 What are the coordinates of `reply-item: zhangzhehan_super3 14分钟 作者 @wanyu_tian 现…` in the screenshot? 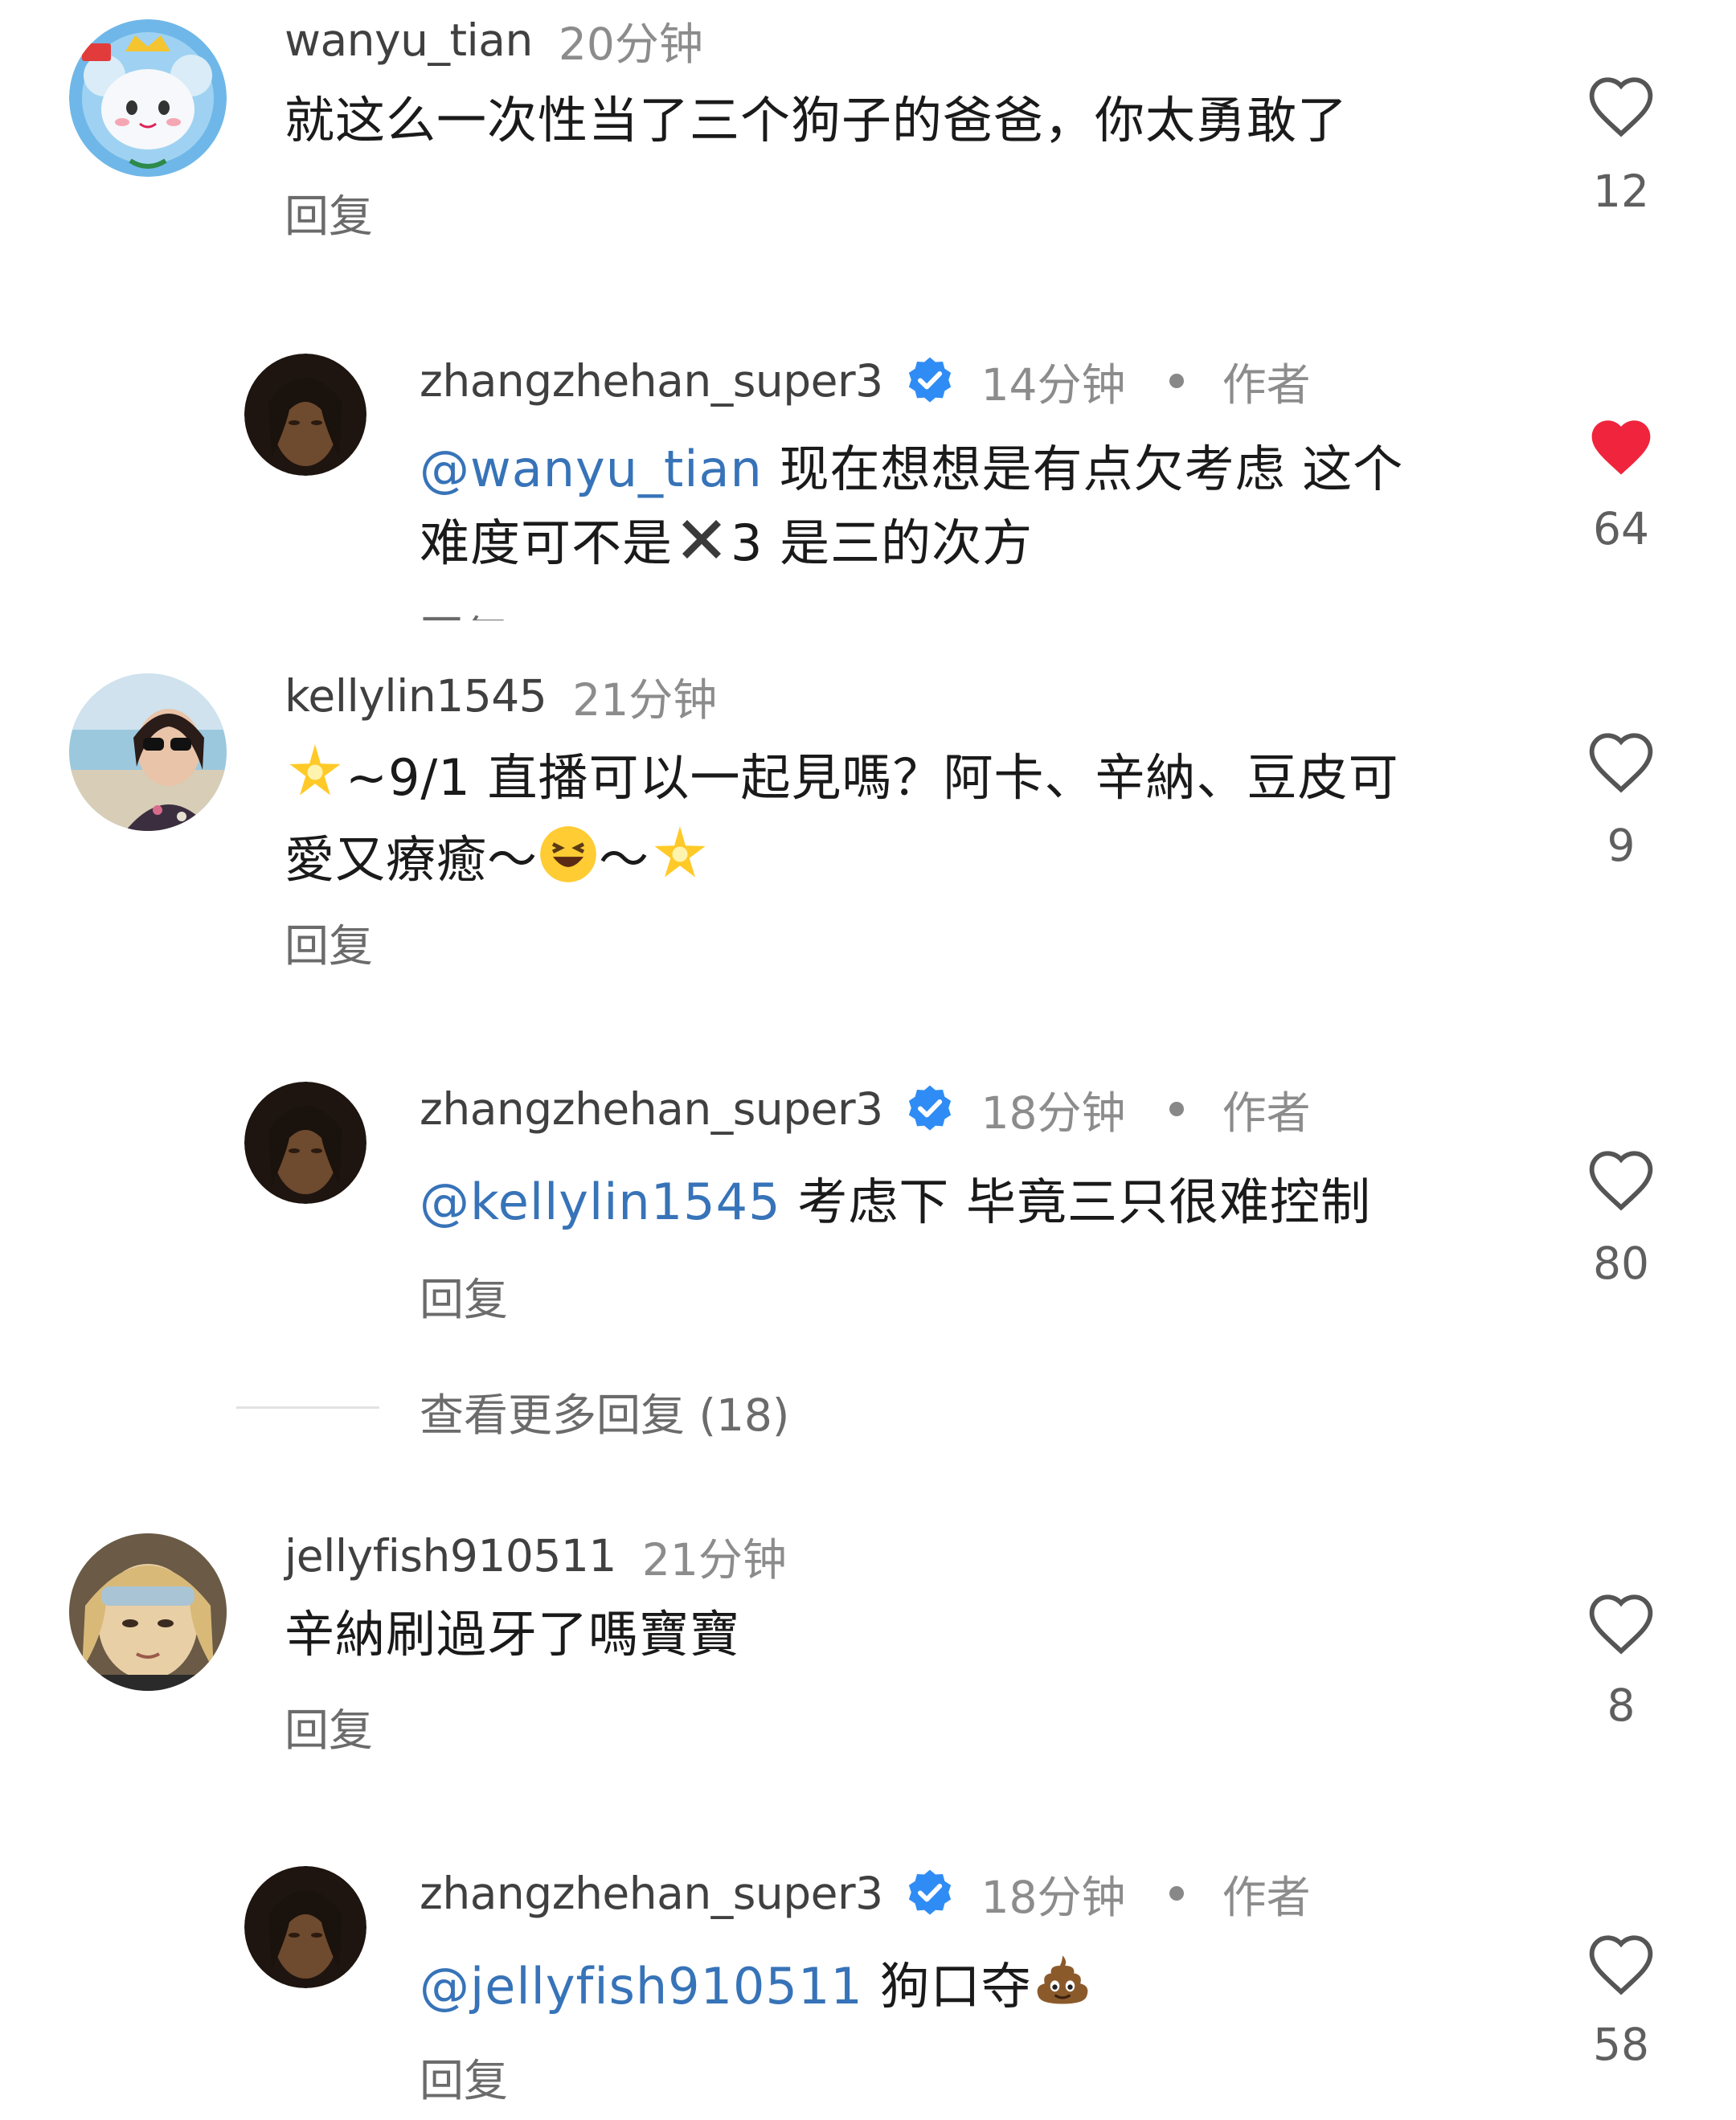 It's located at (868, 479).